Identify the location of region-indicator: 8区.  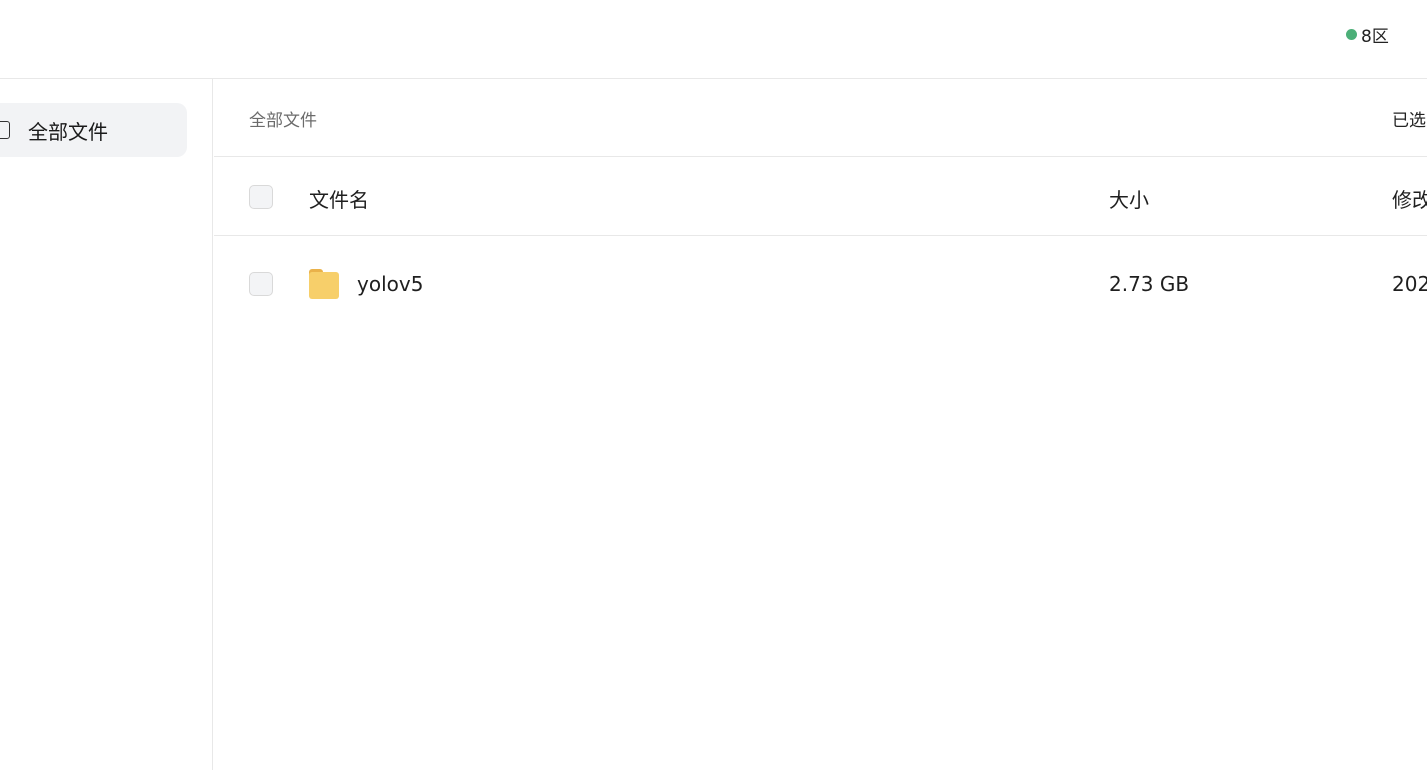
(1367, 34).